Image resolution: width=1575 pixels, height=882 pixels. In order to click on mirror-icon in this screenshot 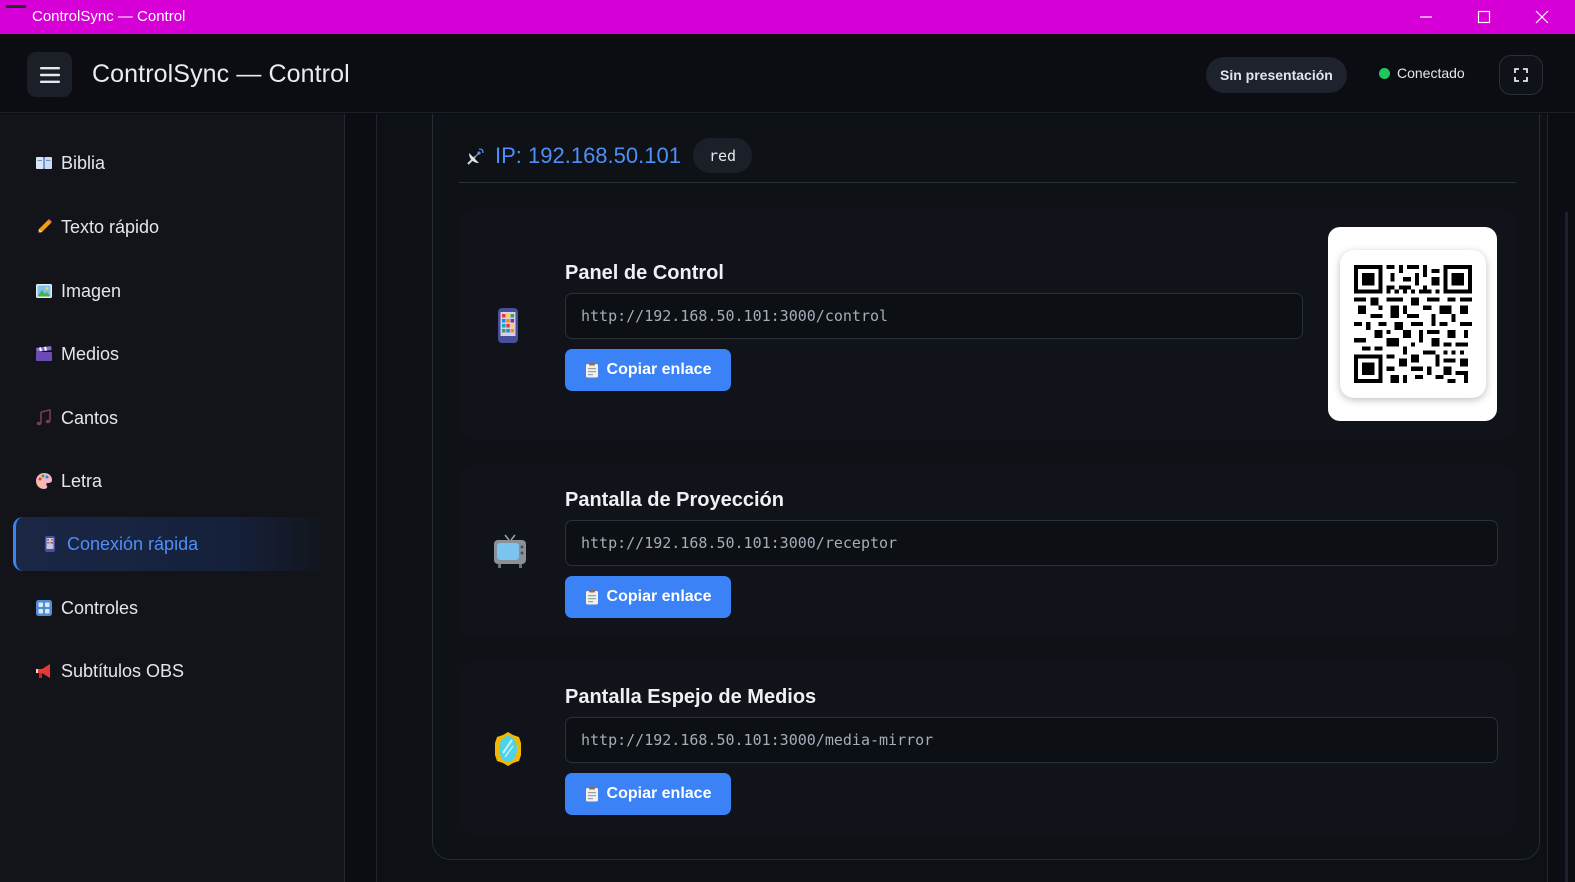, I will do `click(508, 749)`.